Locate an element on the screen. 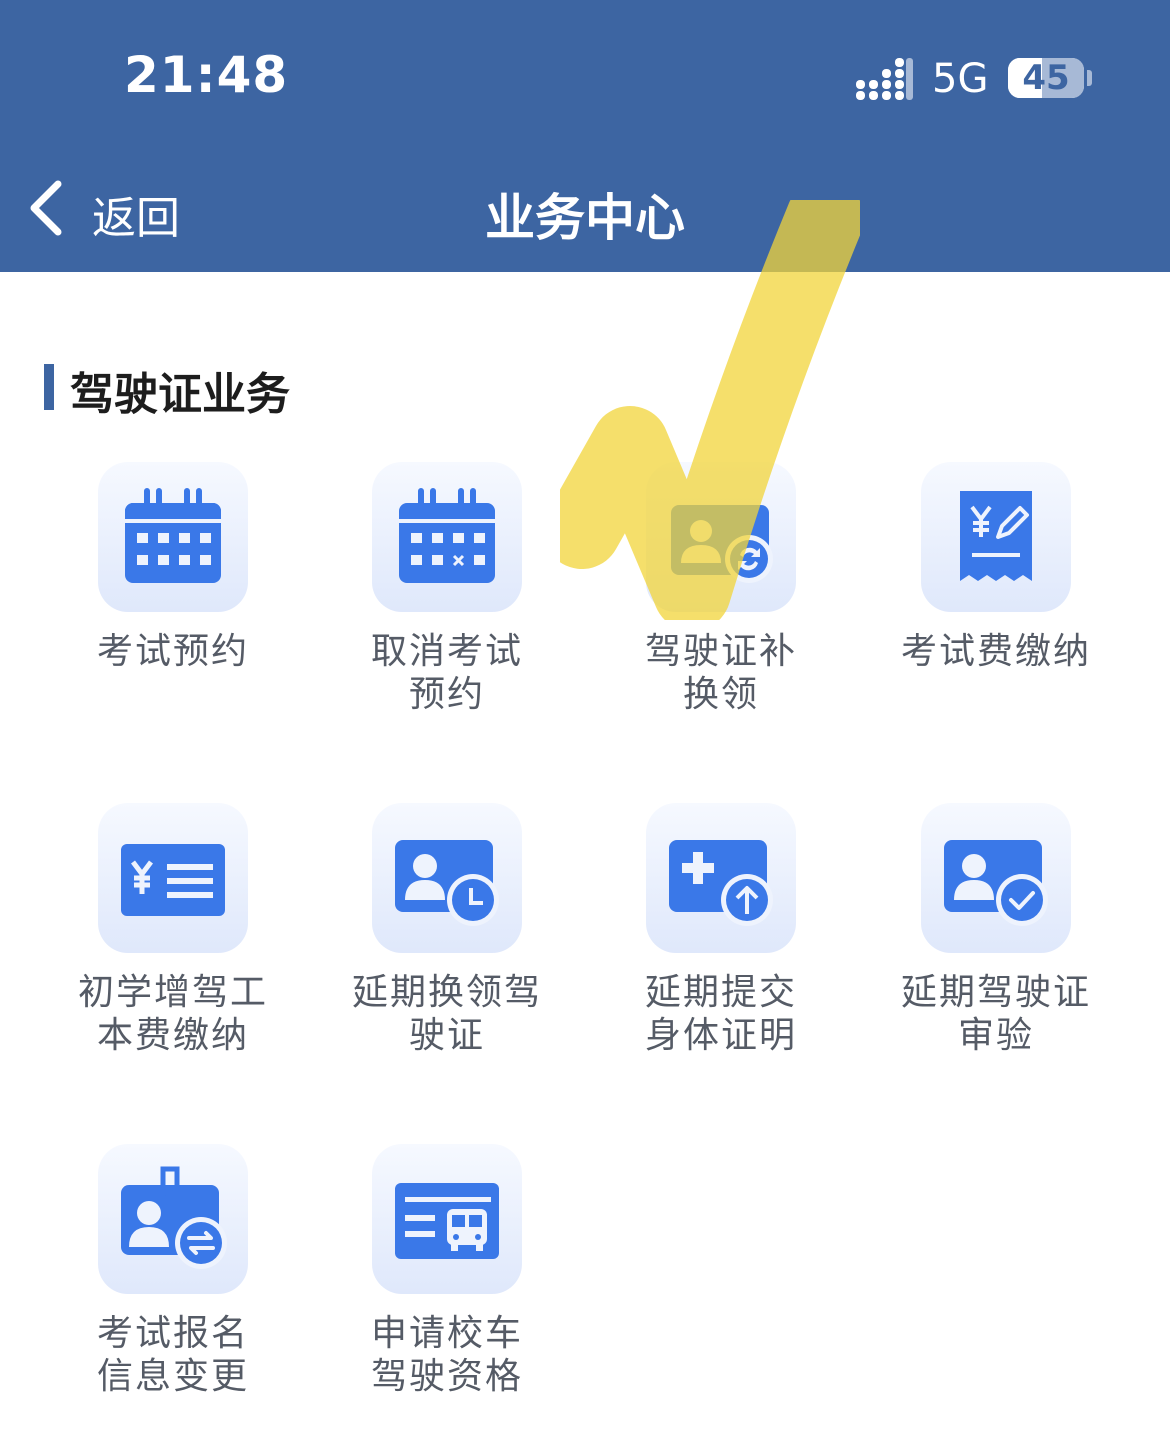  service-tile-exam-booking: 考试预约 is located at coordinates (173, 567).